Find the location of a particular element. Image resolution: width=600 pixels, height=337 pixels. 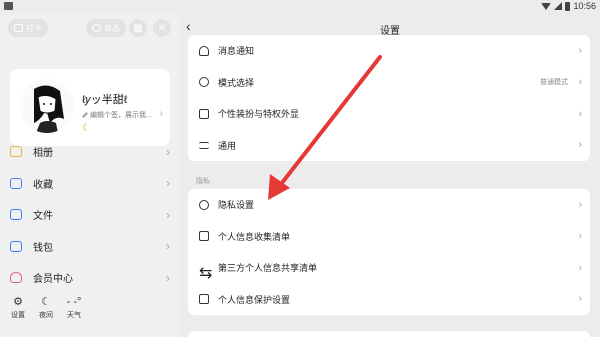

check-shield-icon is located at coordinates (204, 299).